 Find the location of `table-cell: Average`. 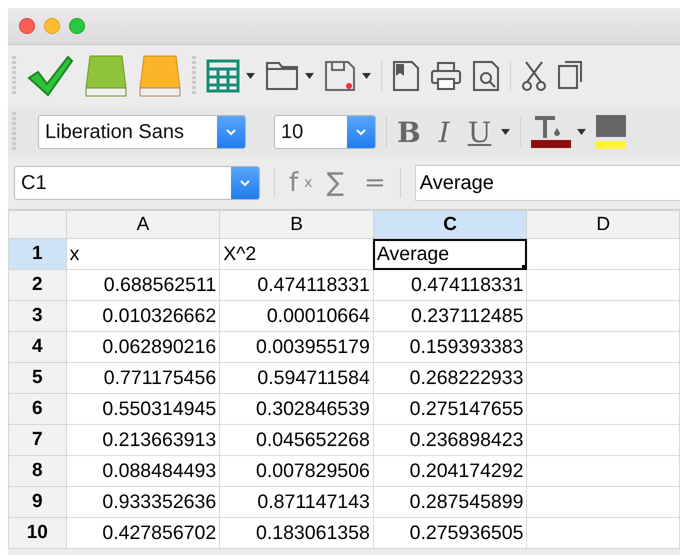

table-cell: Average is located at coordinates (450, 254).